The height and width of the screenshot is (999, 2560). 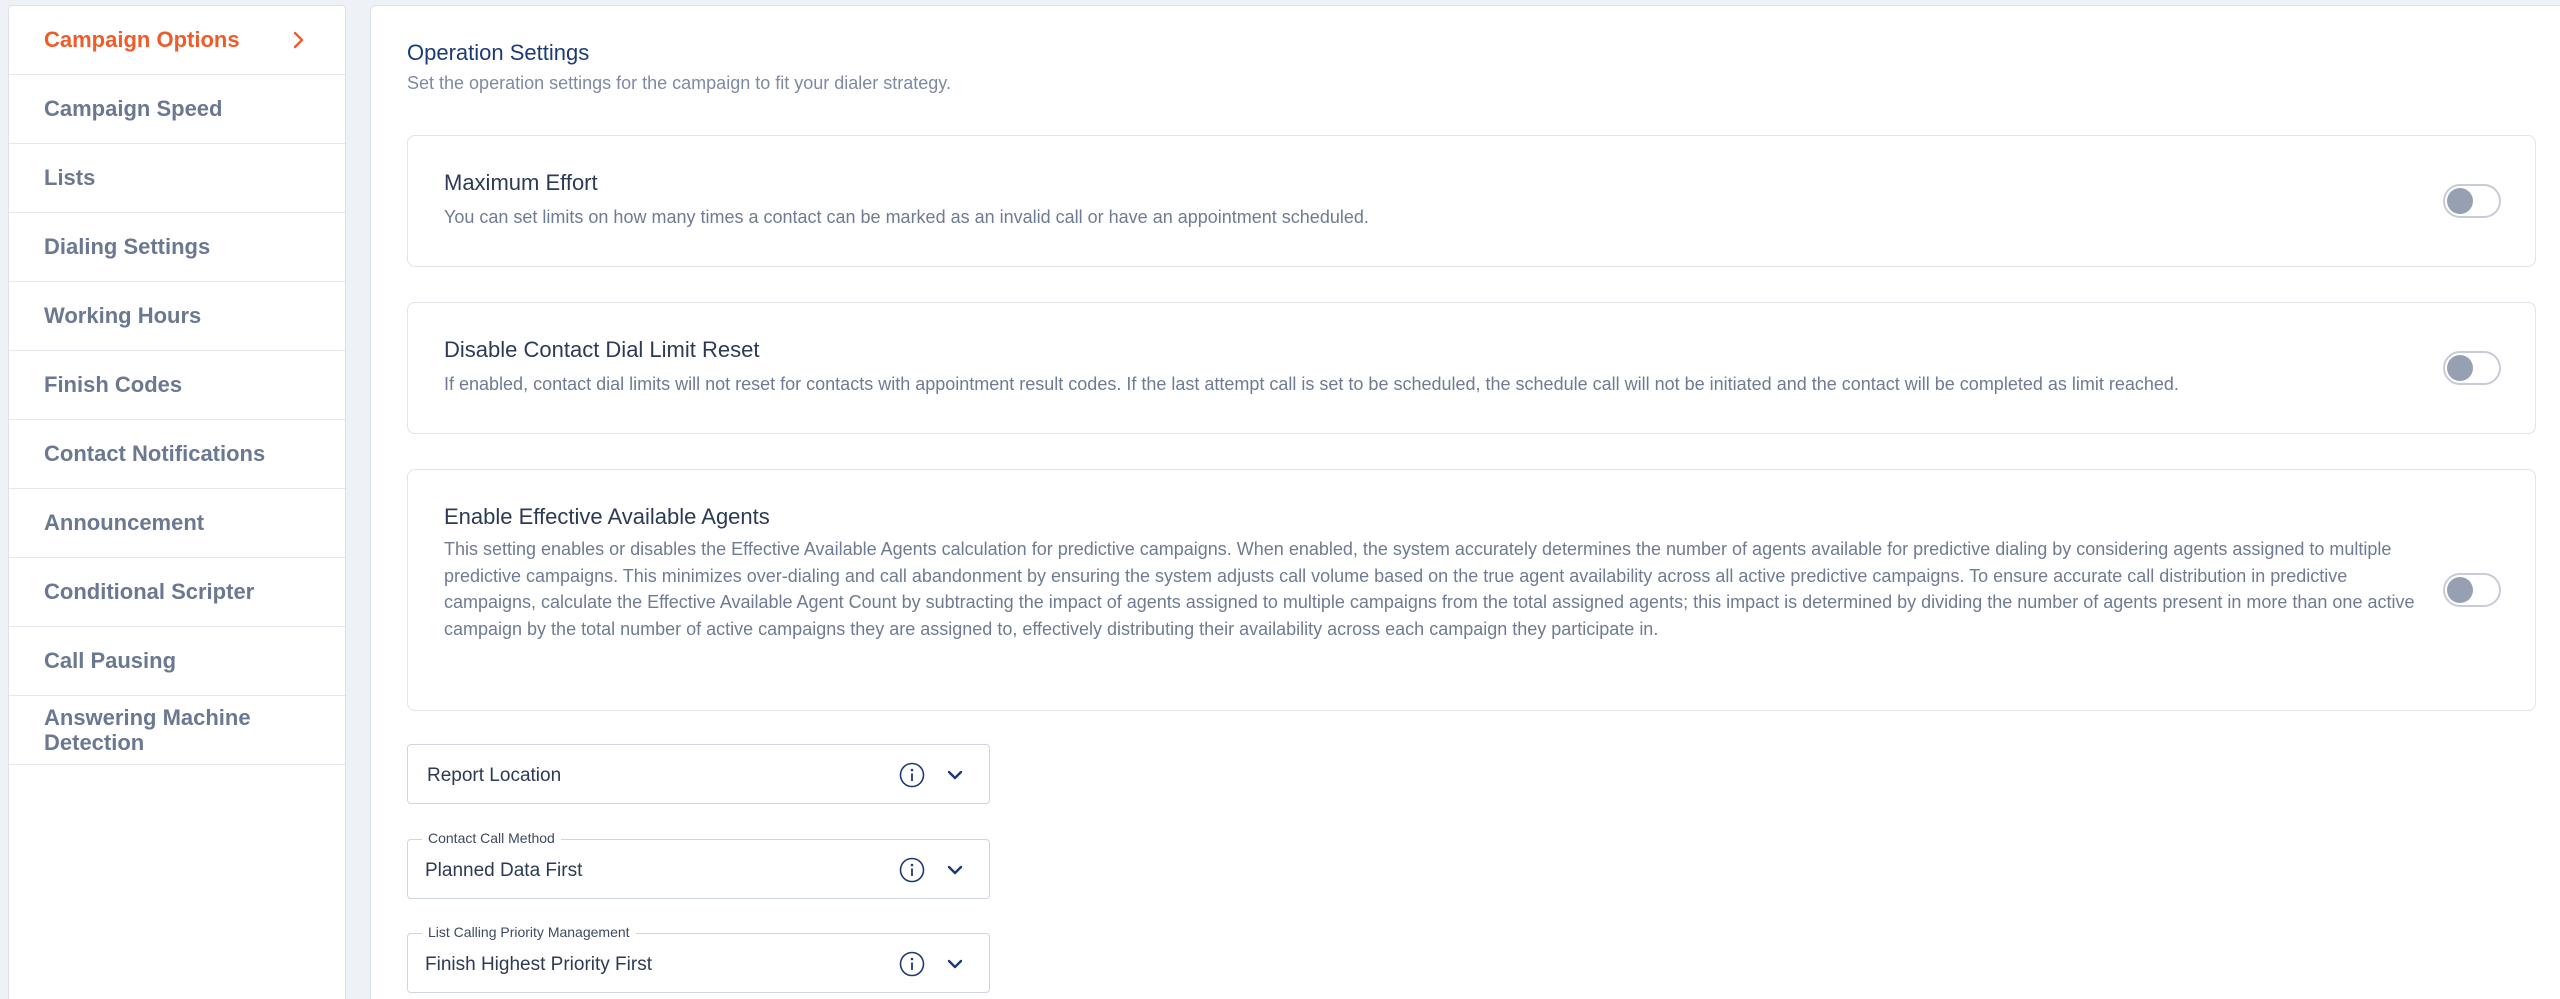 I want to click on sidebar-item-campaign-options: Campaign Options, so click(x=177, y=40).